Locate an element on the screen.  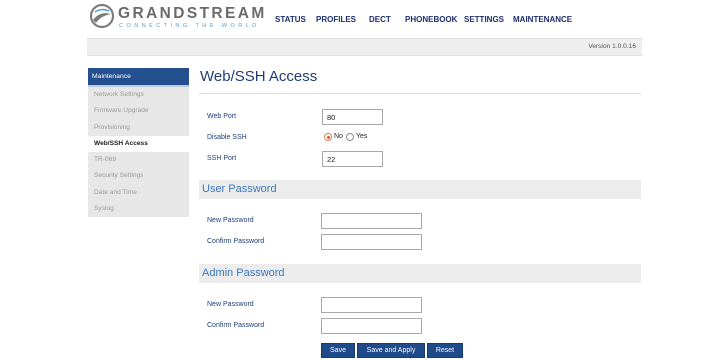
brand-logo: GRANDSTREAM CONNECTING THE WORLD is located at coordinates (177, 18).